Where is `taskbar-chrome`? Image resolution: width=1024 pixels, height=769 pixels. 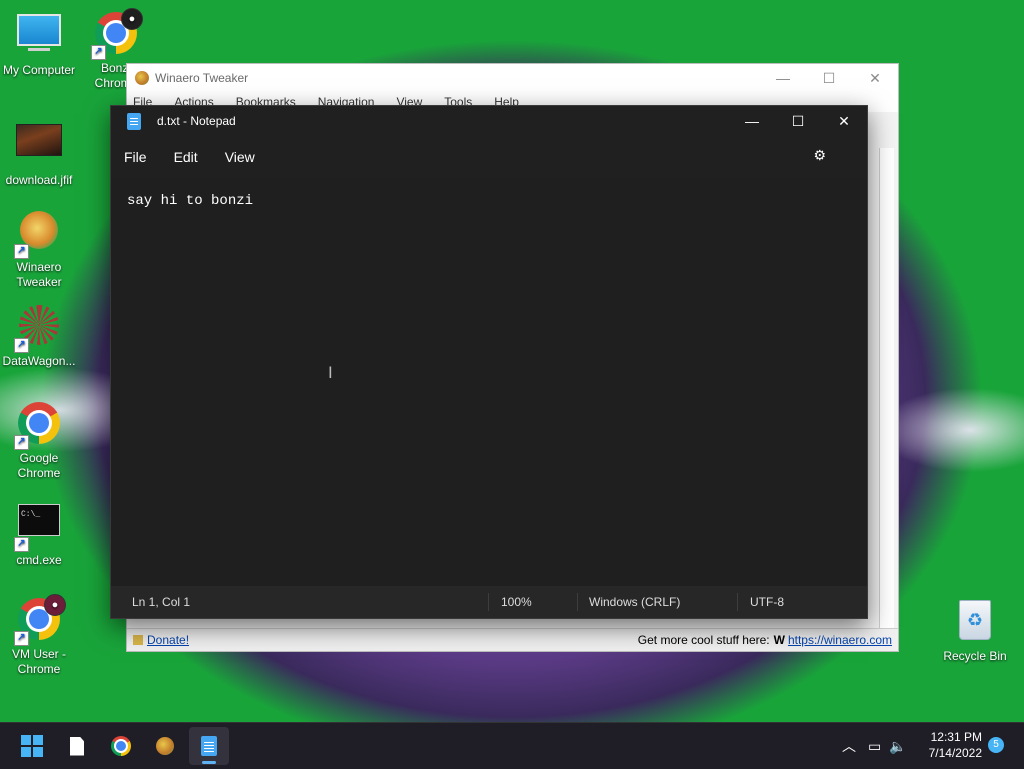 taskbar-chrome is located at coordinates (121, 746).